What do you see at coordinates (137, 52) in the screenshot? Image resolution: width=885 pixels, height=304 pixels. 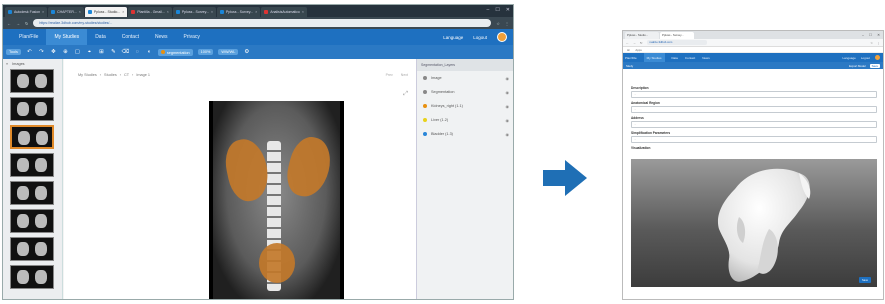 I see `lasso-icon: ◌` at bounding box center [137, 52].